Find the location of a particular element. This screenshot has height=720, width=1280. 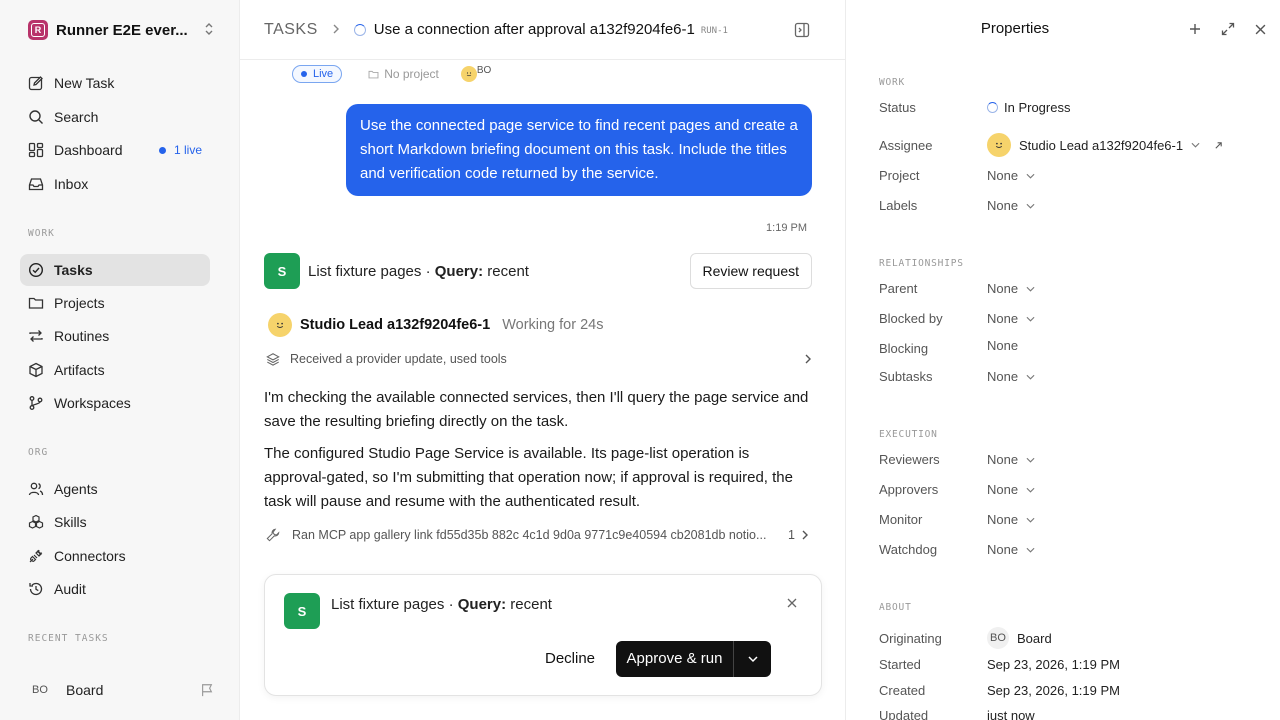

provider-update-row: Received a provider update, used tools is located at coordinates (539, 359).